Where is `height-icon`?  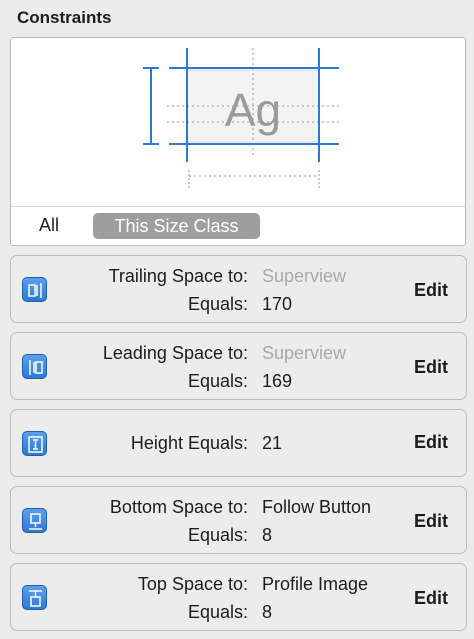
height-icon is located at coordinates (34, 443).